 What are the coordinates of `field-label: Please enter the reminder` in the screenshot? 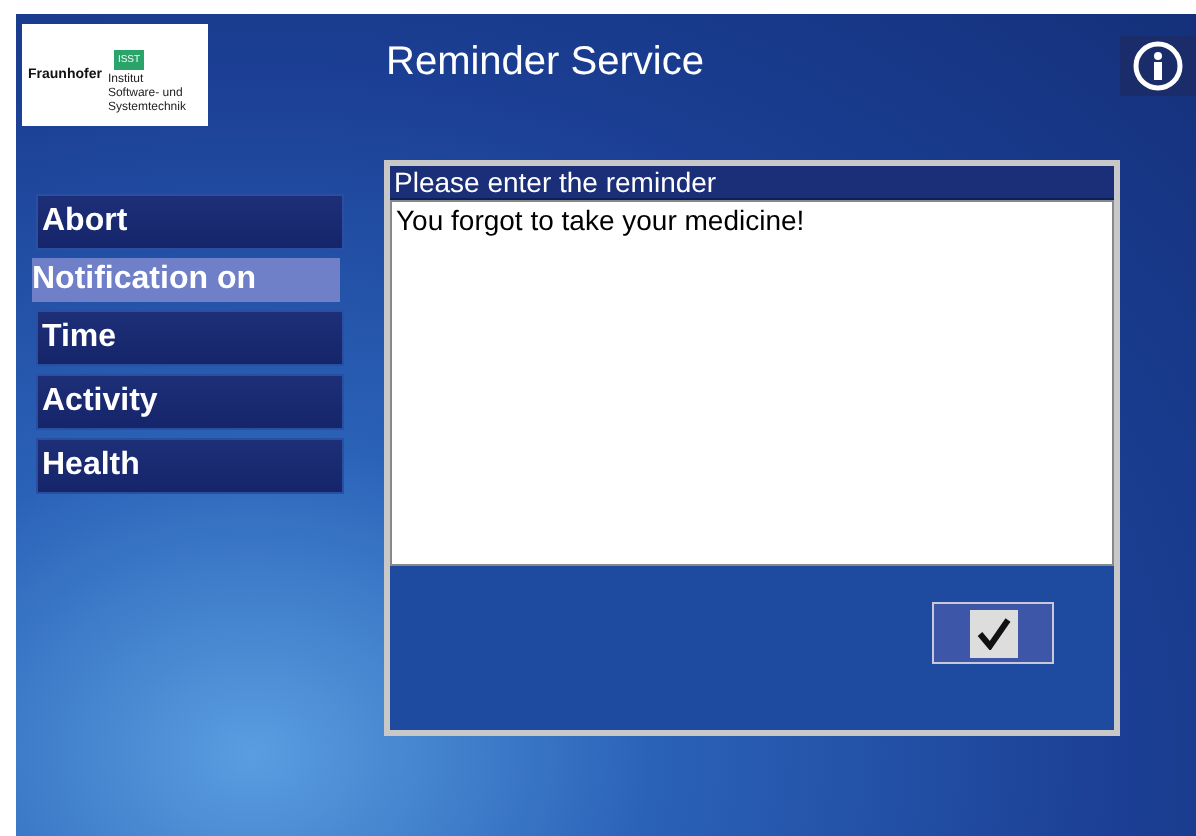 It's located at (752, 183).